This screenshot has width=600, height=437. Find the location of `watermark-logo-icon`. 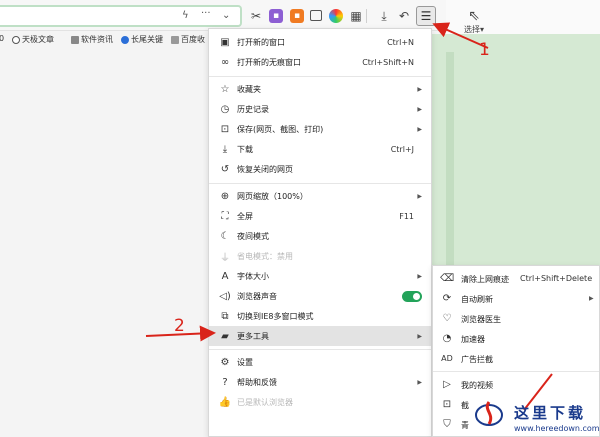

watermark-logo-icon is located at coordinates (489, 413).